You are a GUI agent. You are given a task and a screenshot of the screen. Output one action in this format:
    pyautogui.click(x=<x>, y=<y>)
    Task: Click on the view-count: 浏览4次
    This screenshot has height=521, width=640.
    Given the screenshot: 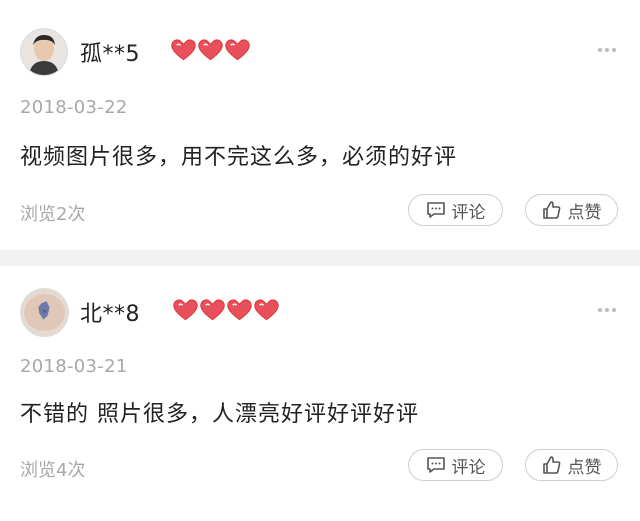 What is the action you would take?
    pyautogui.click(x=53, y=470)
    